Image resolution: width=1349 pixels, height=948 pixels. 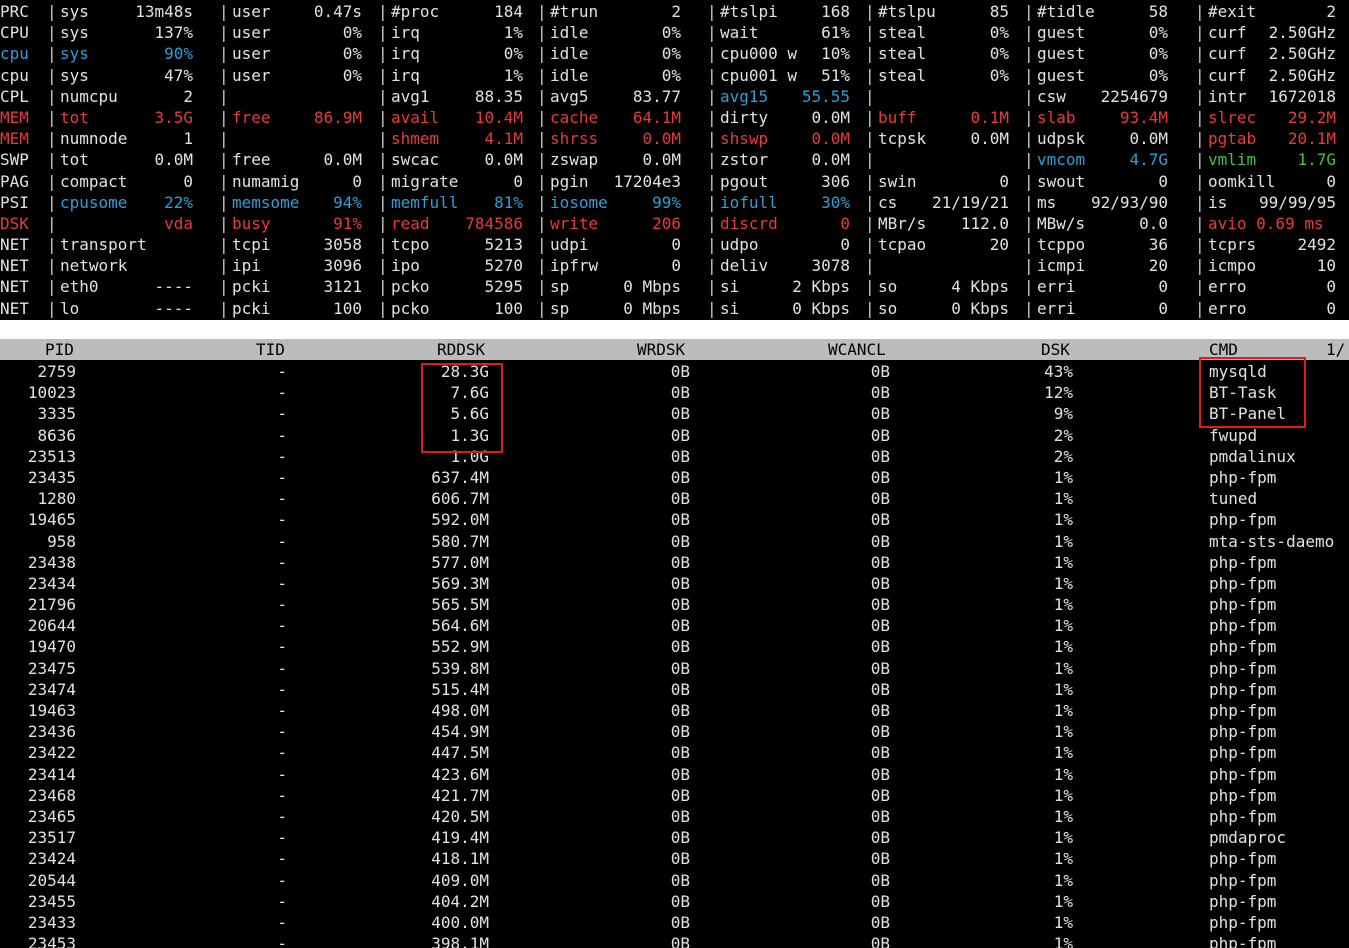 I want to click on stat-value: 100, so click(x=347, y=308).